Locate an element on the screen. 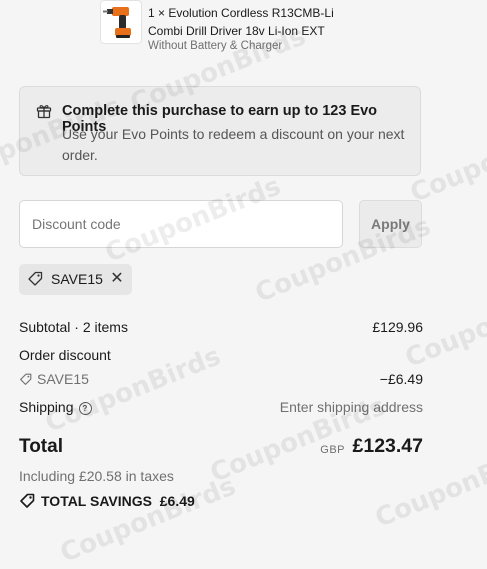  applied-code-label: SAVE15 is located at coordinates (77, 279).